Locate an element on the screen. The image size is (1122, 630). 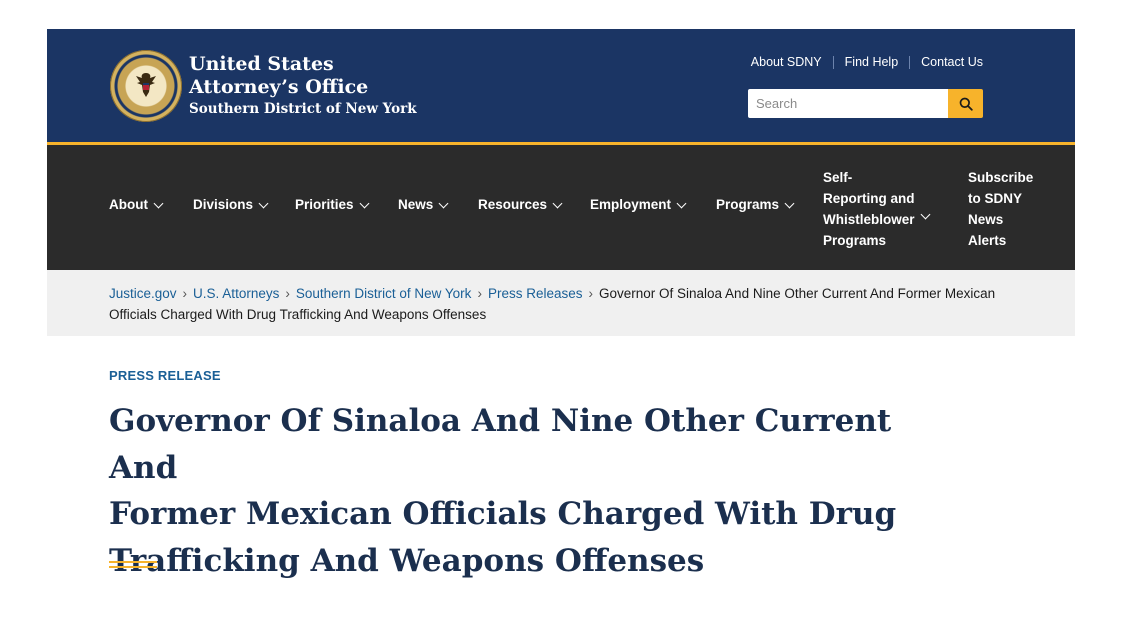
nav-divisions: Divisions is located at coordinates (231, 204).